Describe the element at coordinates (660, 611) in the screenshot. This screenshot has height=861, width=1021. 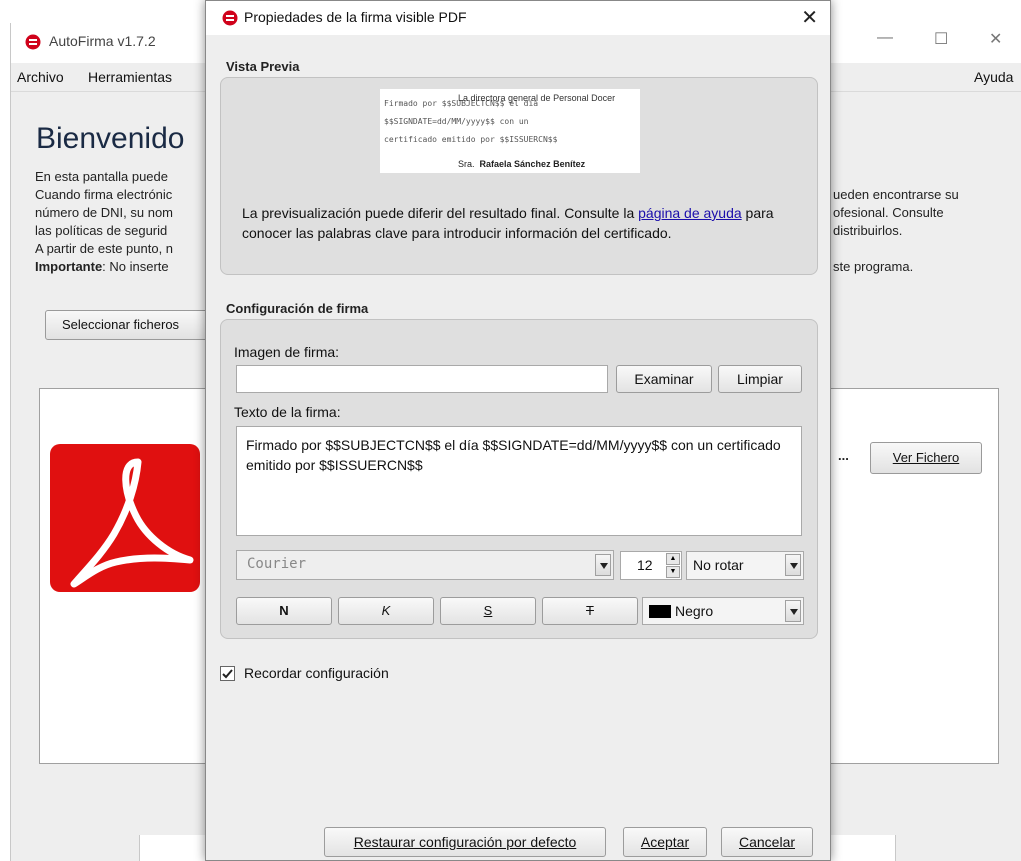
I see `color-swatch` at that location.